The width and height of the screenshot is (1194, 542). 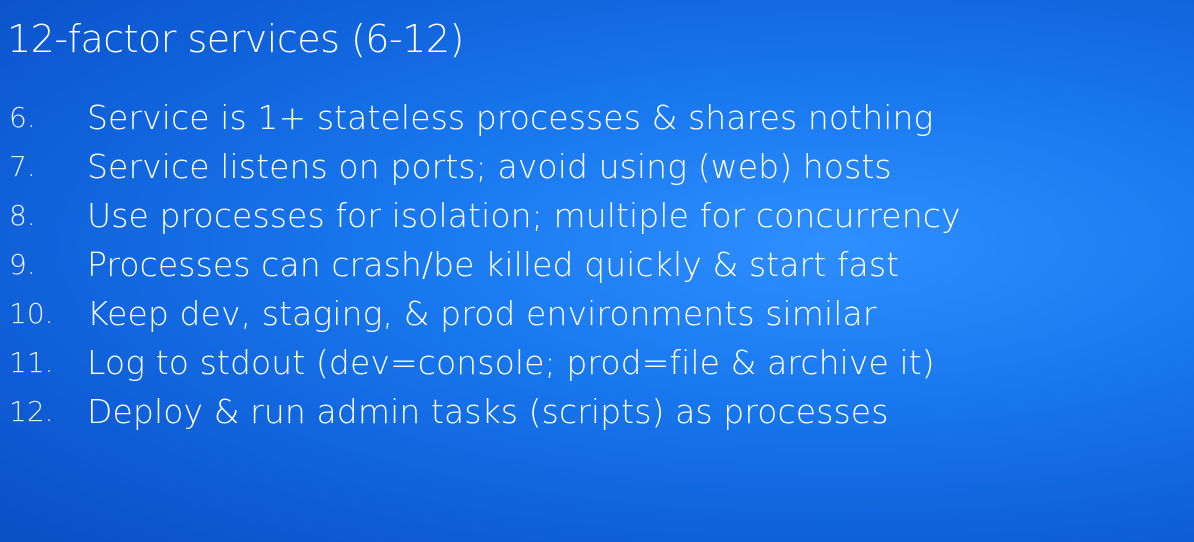 What do you see at coordinates (235, 39) in the screenshot?
I see `slide-title: 12-factor services (6-12)` at bounding box center [235, 39].